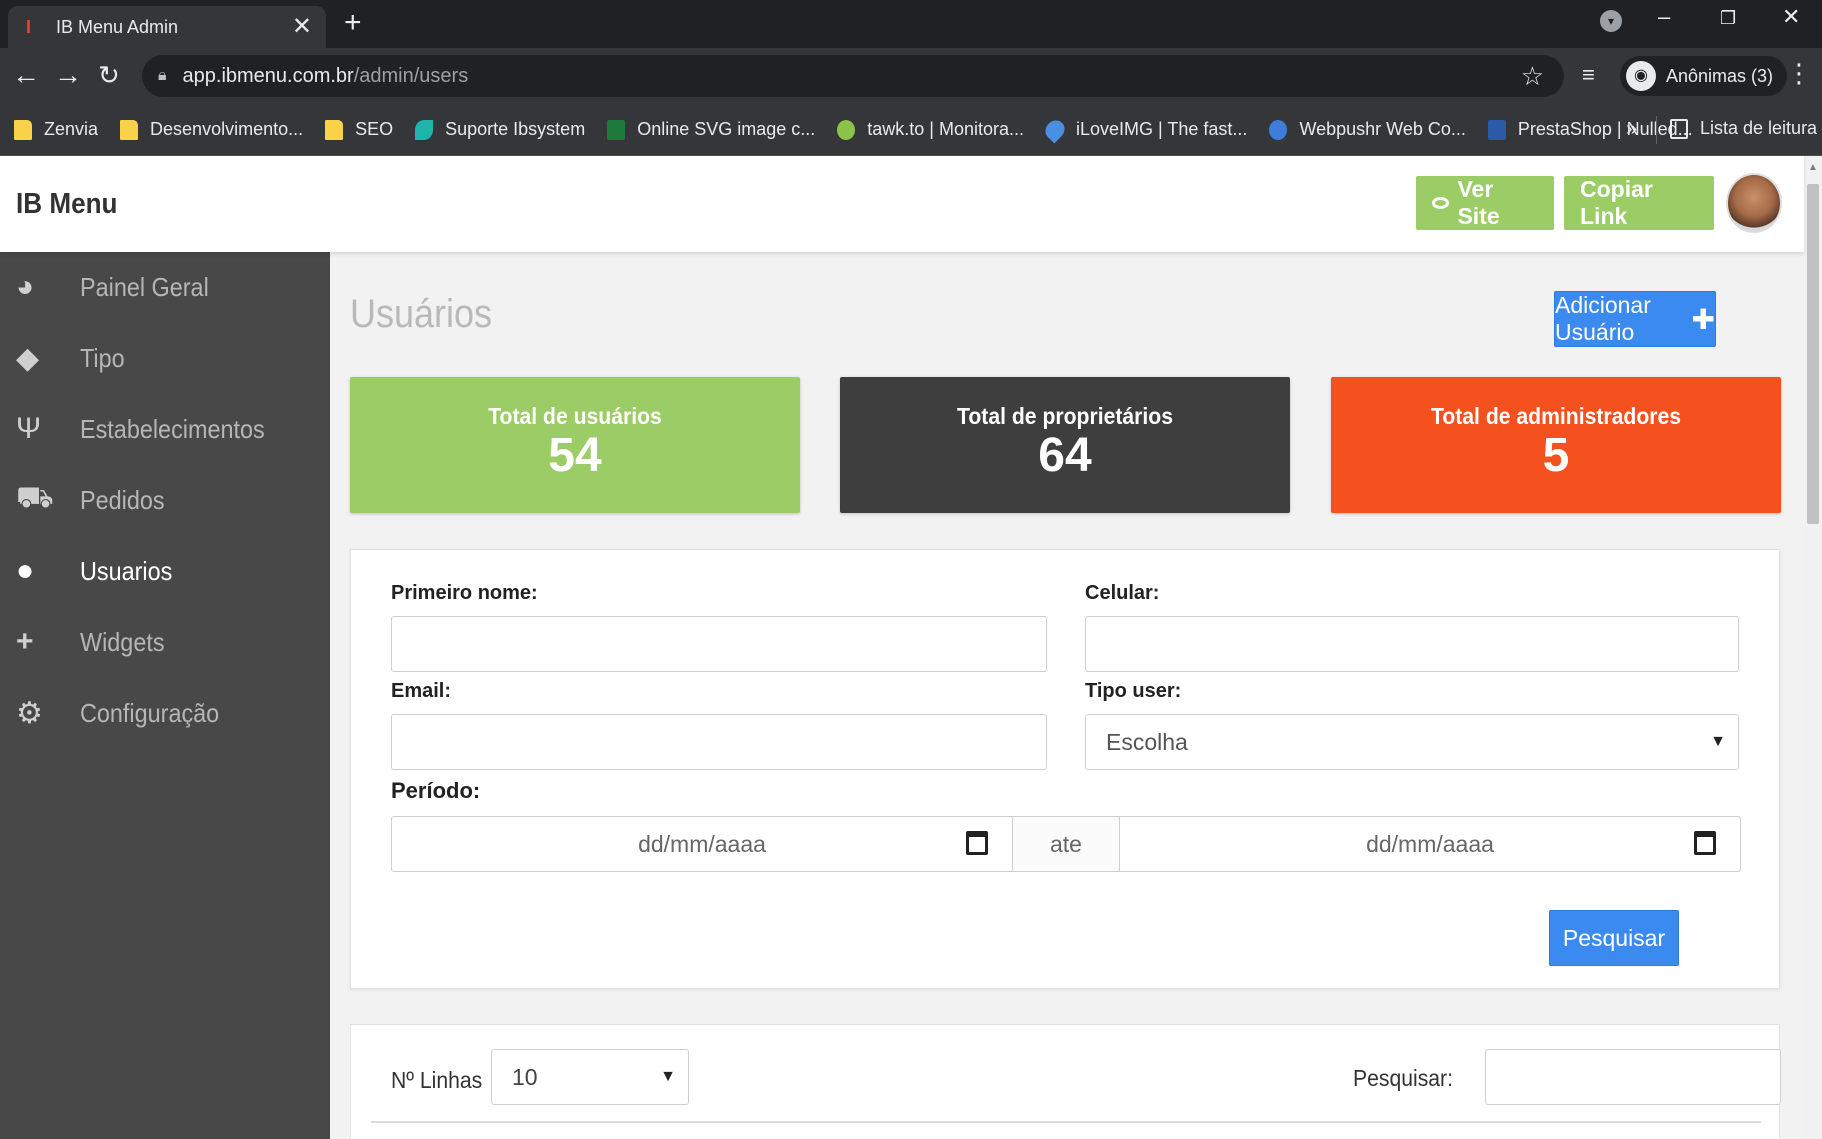 Image resolution: width=1822 pixels, height=1139 pixels. Describe the element at coordinates (1813, 354) in the screenshot. I see `scrollbar-thumb` at that location.